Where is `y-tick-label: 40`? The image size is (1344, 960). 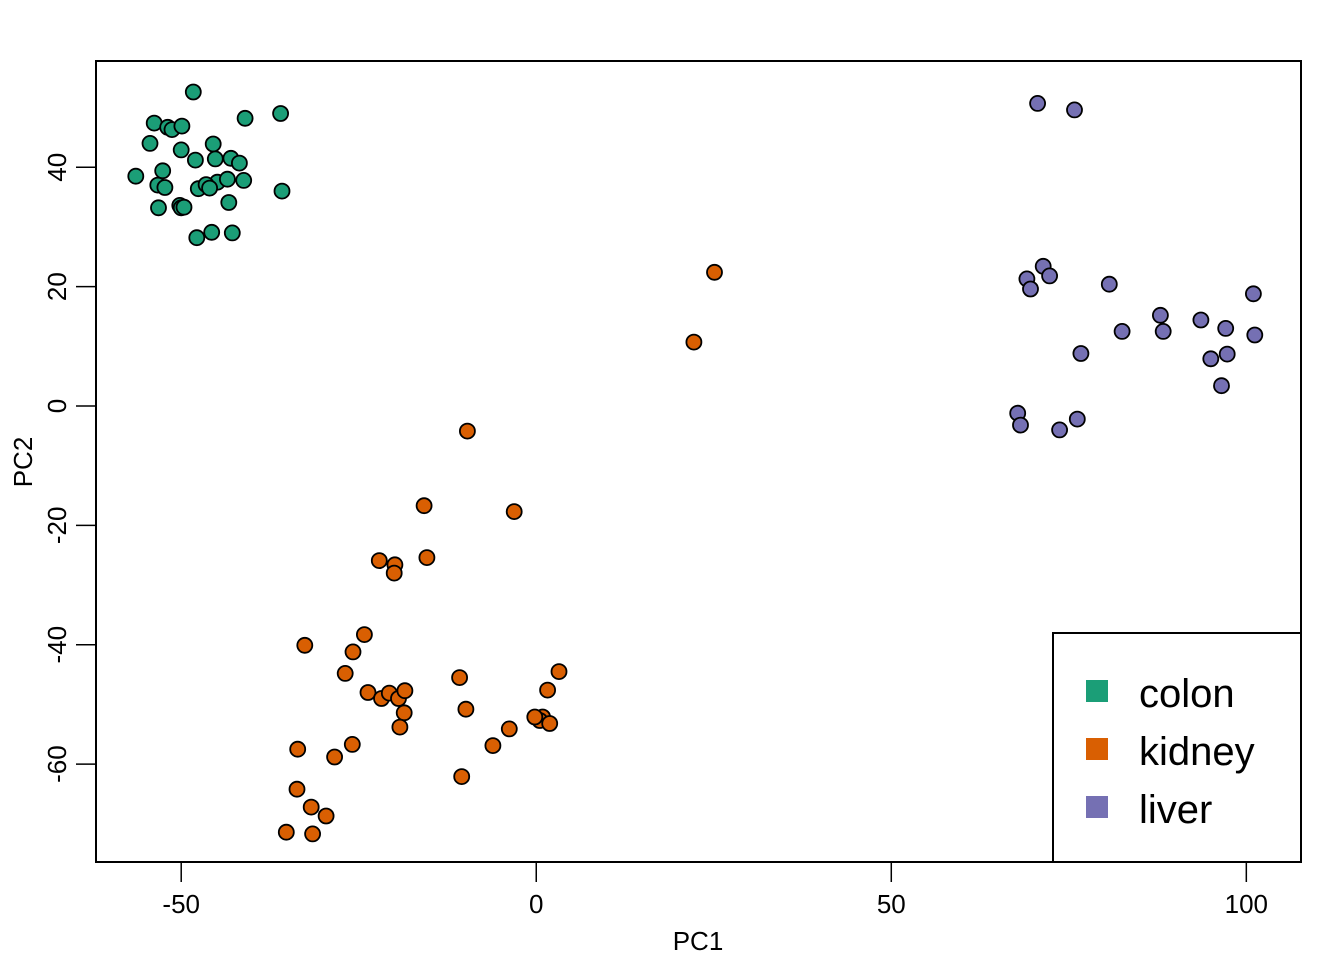 y-tick-label: 40 is located at coordinates (57, 167).